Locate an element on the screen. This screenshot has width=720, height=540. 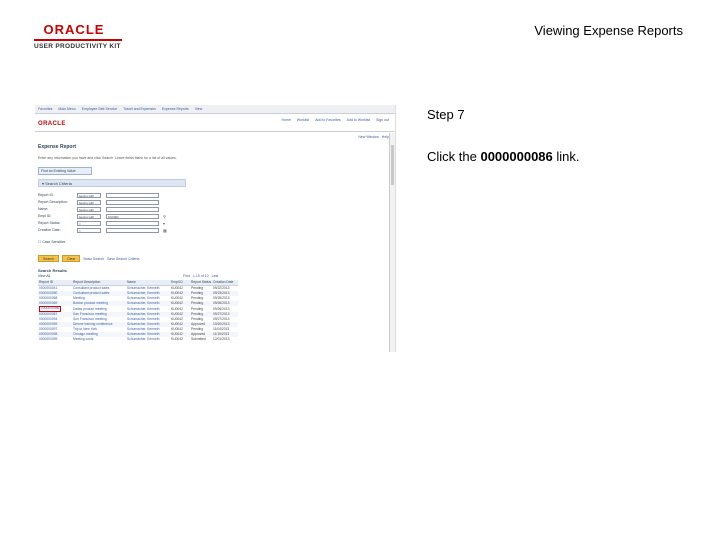
cell-value: Meeting is located at coordinates (79, 298).